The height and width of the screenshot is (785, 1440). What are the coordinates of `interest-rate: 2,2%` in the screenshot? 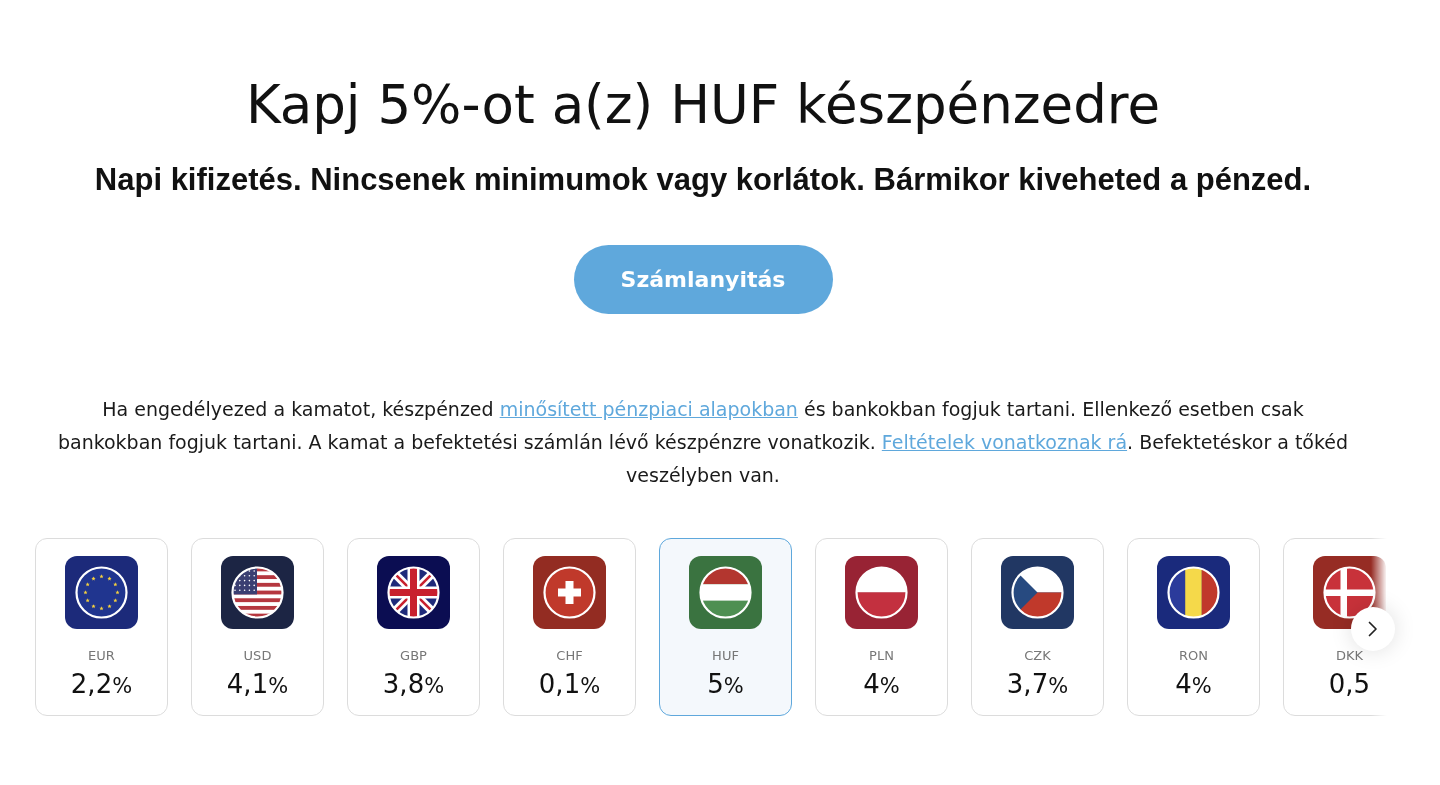 It's located at (101, 684).